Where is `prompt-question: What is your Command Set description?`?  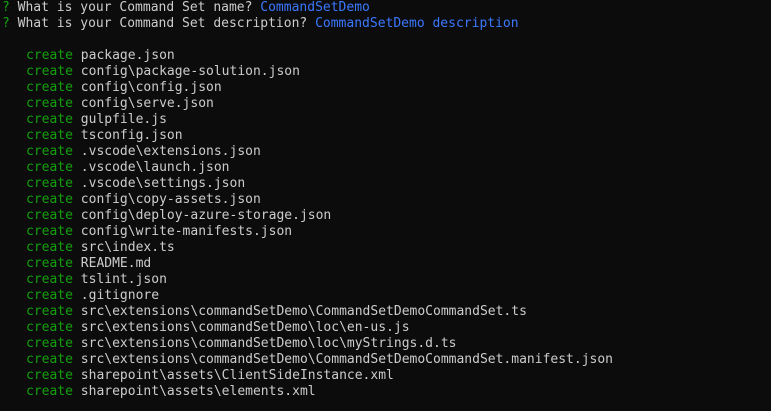
prompt-question: What is your Command Set description? is located at coordinates (162, 23).